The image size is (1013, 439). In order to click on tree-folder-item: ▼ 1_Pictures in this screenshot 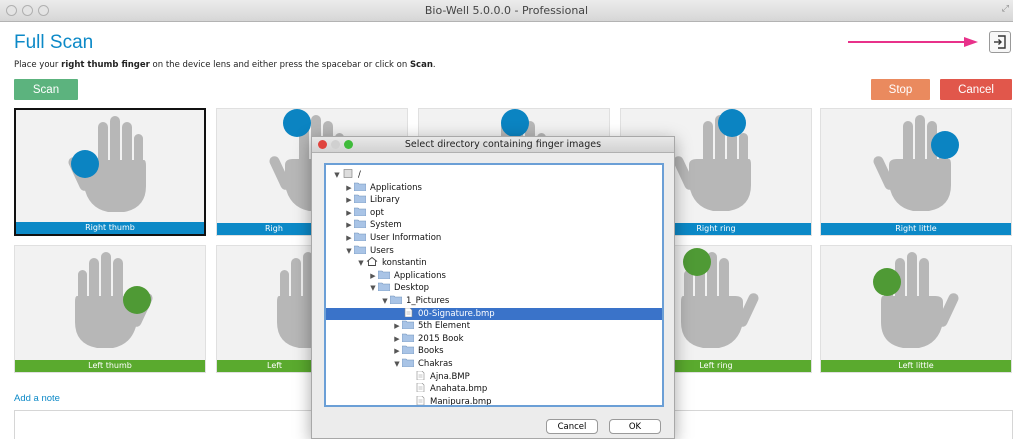, I will do `click(494, 301)`.